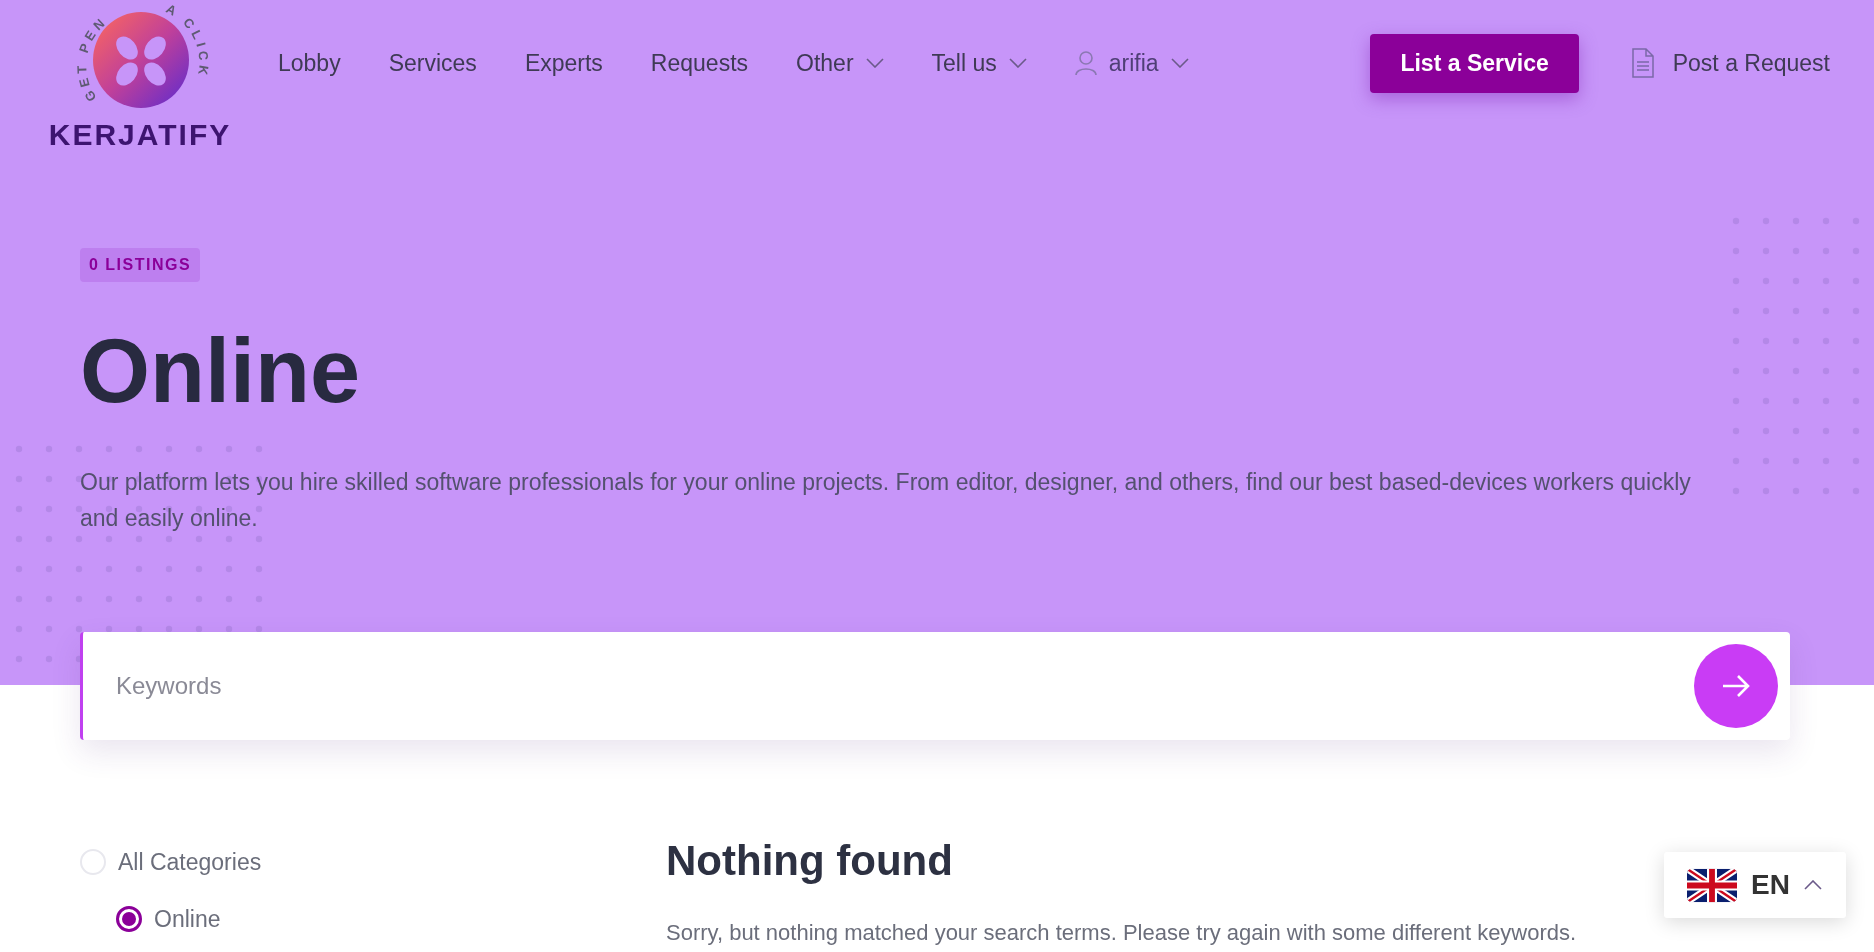 This screenshot has width=1874, height=952. Describe the element at coordinates (1131, 63) in the screenshot. I see `user-menu: arifia` at that location.